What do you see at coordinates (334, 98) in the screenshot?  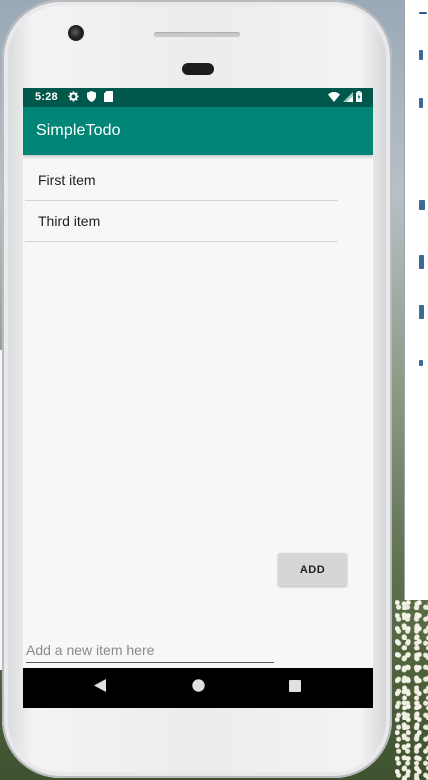 I see `wifi-icon` at bounding box center [334, 98].